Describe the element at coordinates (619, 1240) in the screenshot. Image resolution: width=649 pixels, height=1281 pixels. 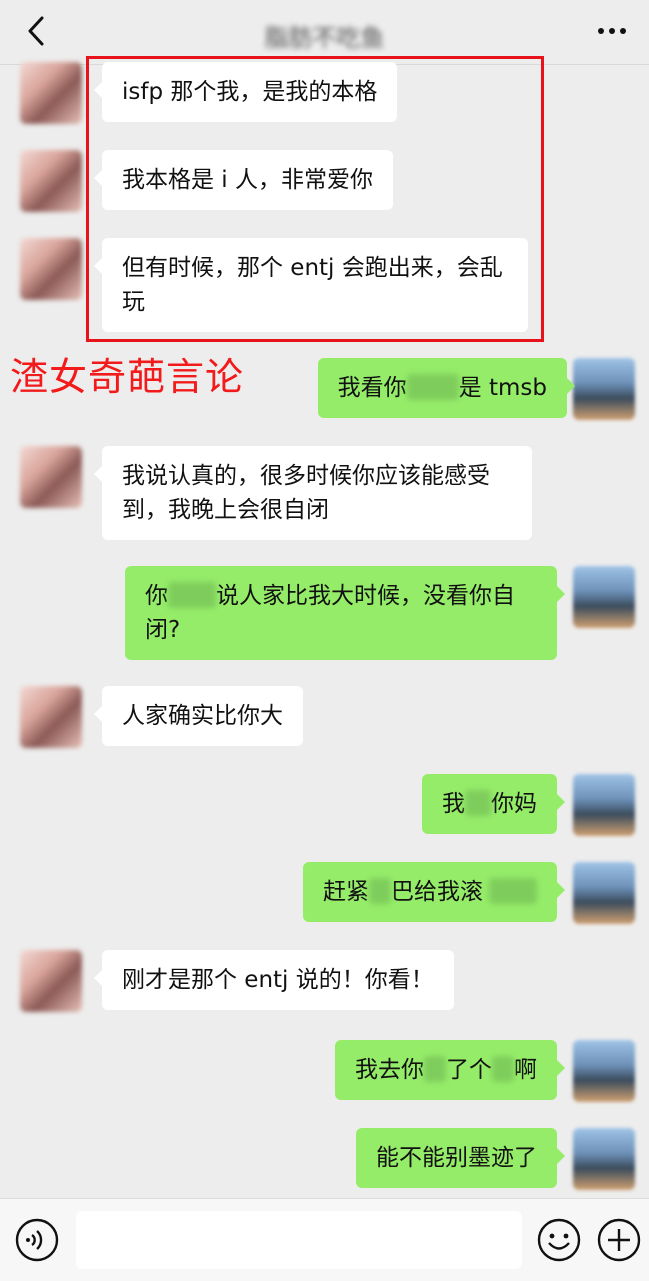
I see `plus-icon` at that location.